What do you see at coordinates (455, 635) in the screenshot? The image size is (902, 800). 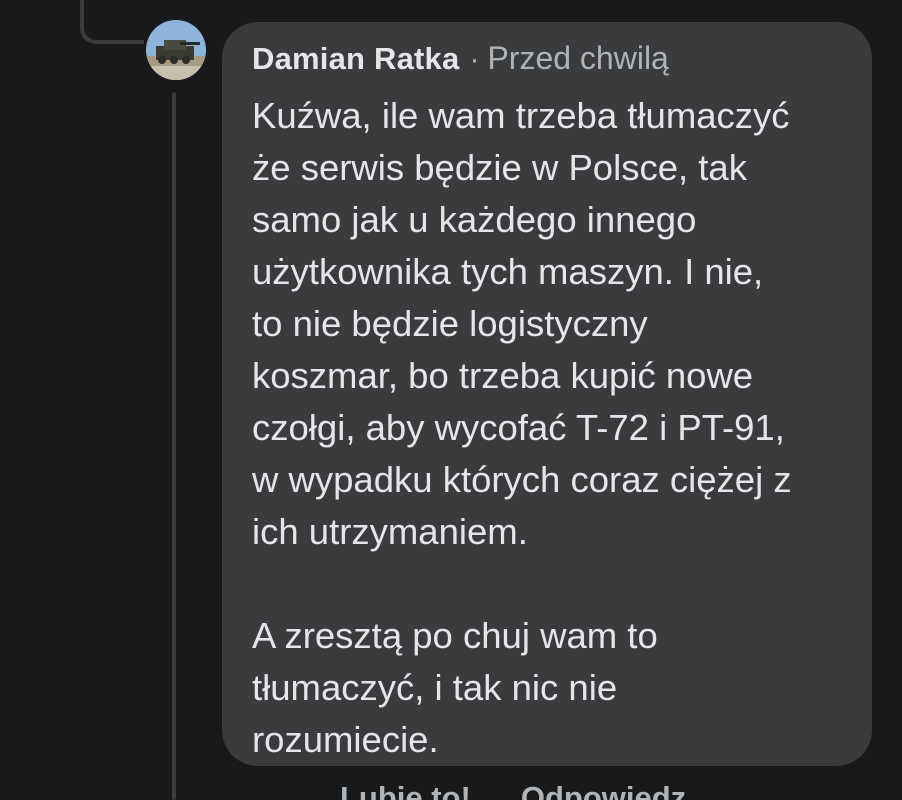 I see `comment-line: A zresztą po chuj wam to` at bounding box center [455, 635].